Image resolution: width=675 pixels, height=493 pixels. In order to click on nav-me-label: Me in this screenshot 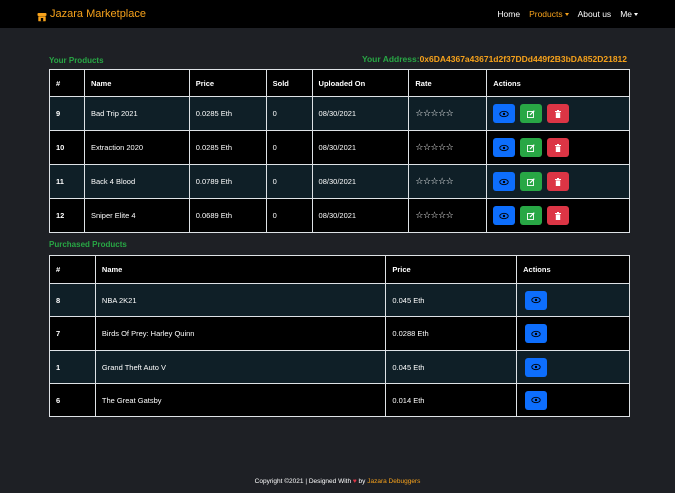, I will do `click(626, 14)`.